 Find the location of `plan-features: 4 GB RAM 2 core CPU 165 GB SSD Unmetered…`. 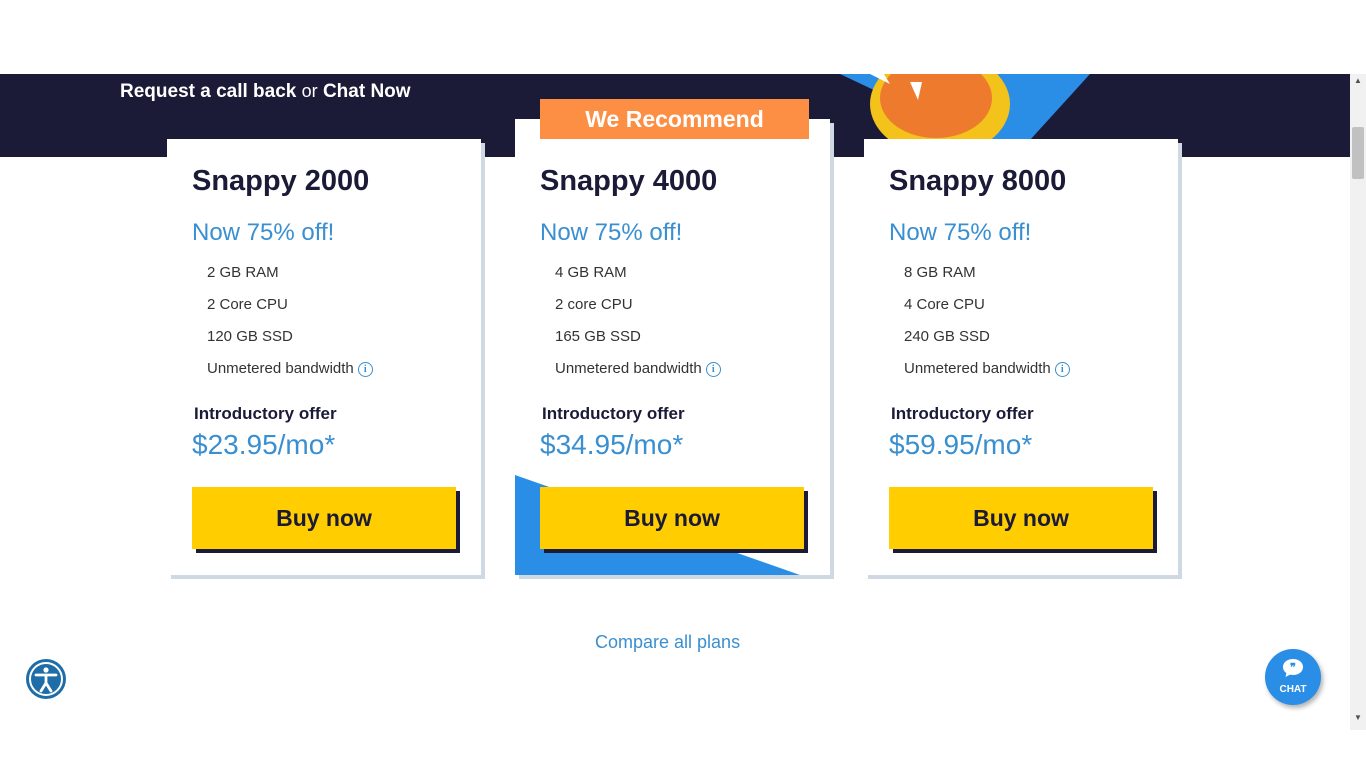

plan-features: 4 GB RAM 2 core CPU 165 GB SSD Unmetered… is located at coordinates (638, 321).